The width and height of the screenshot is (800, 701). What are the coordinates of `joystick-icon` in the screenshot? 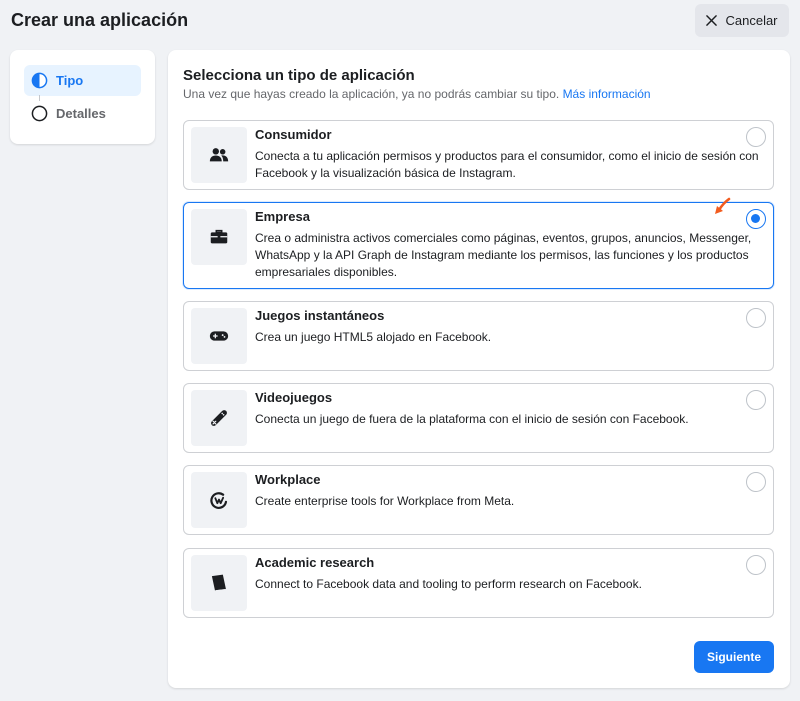 It's located at (219, 418).